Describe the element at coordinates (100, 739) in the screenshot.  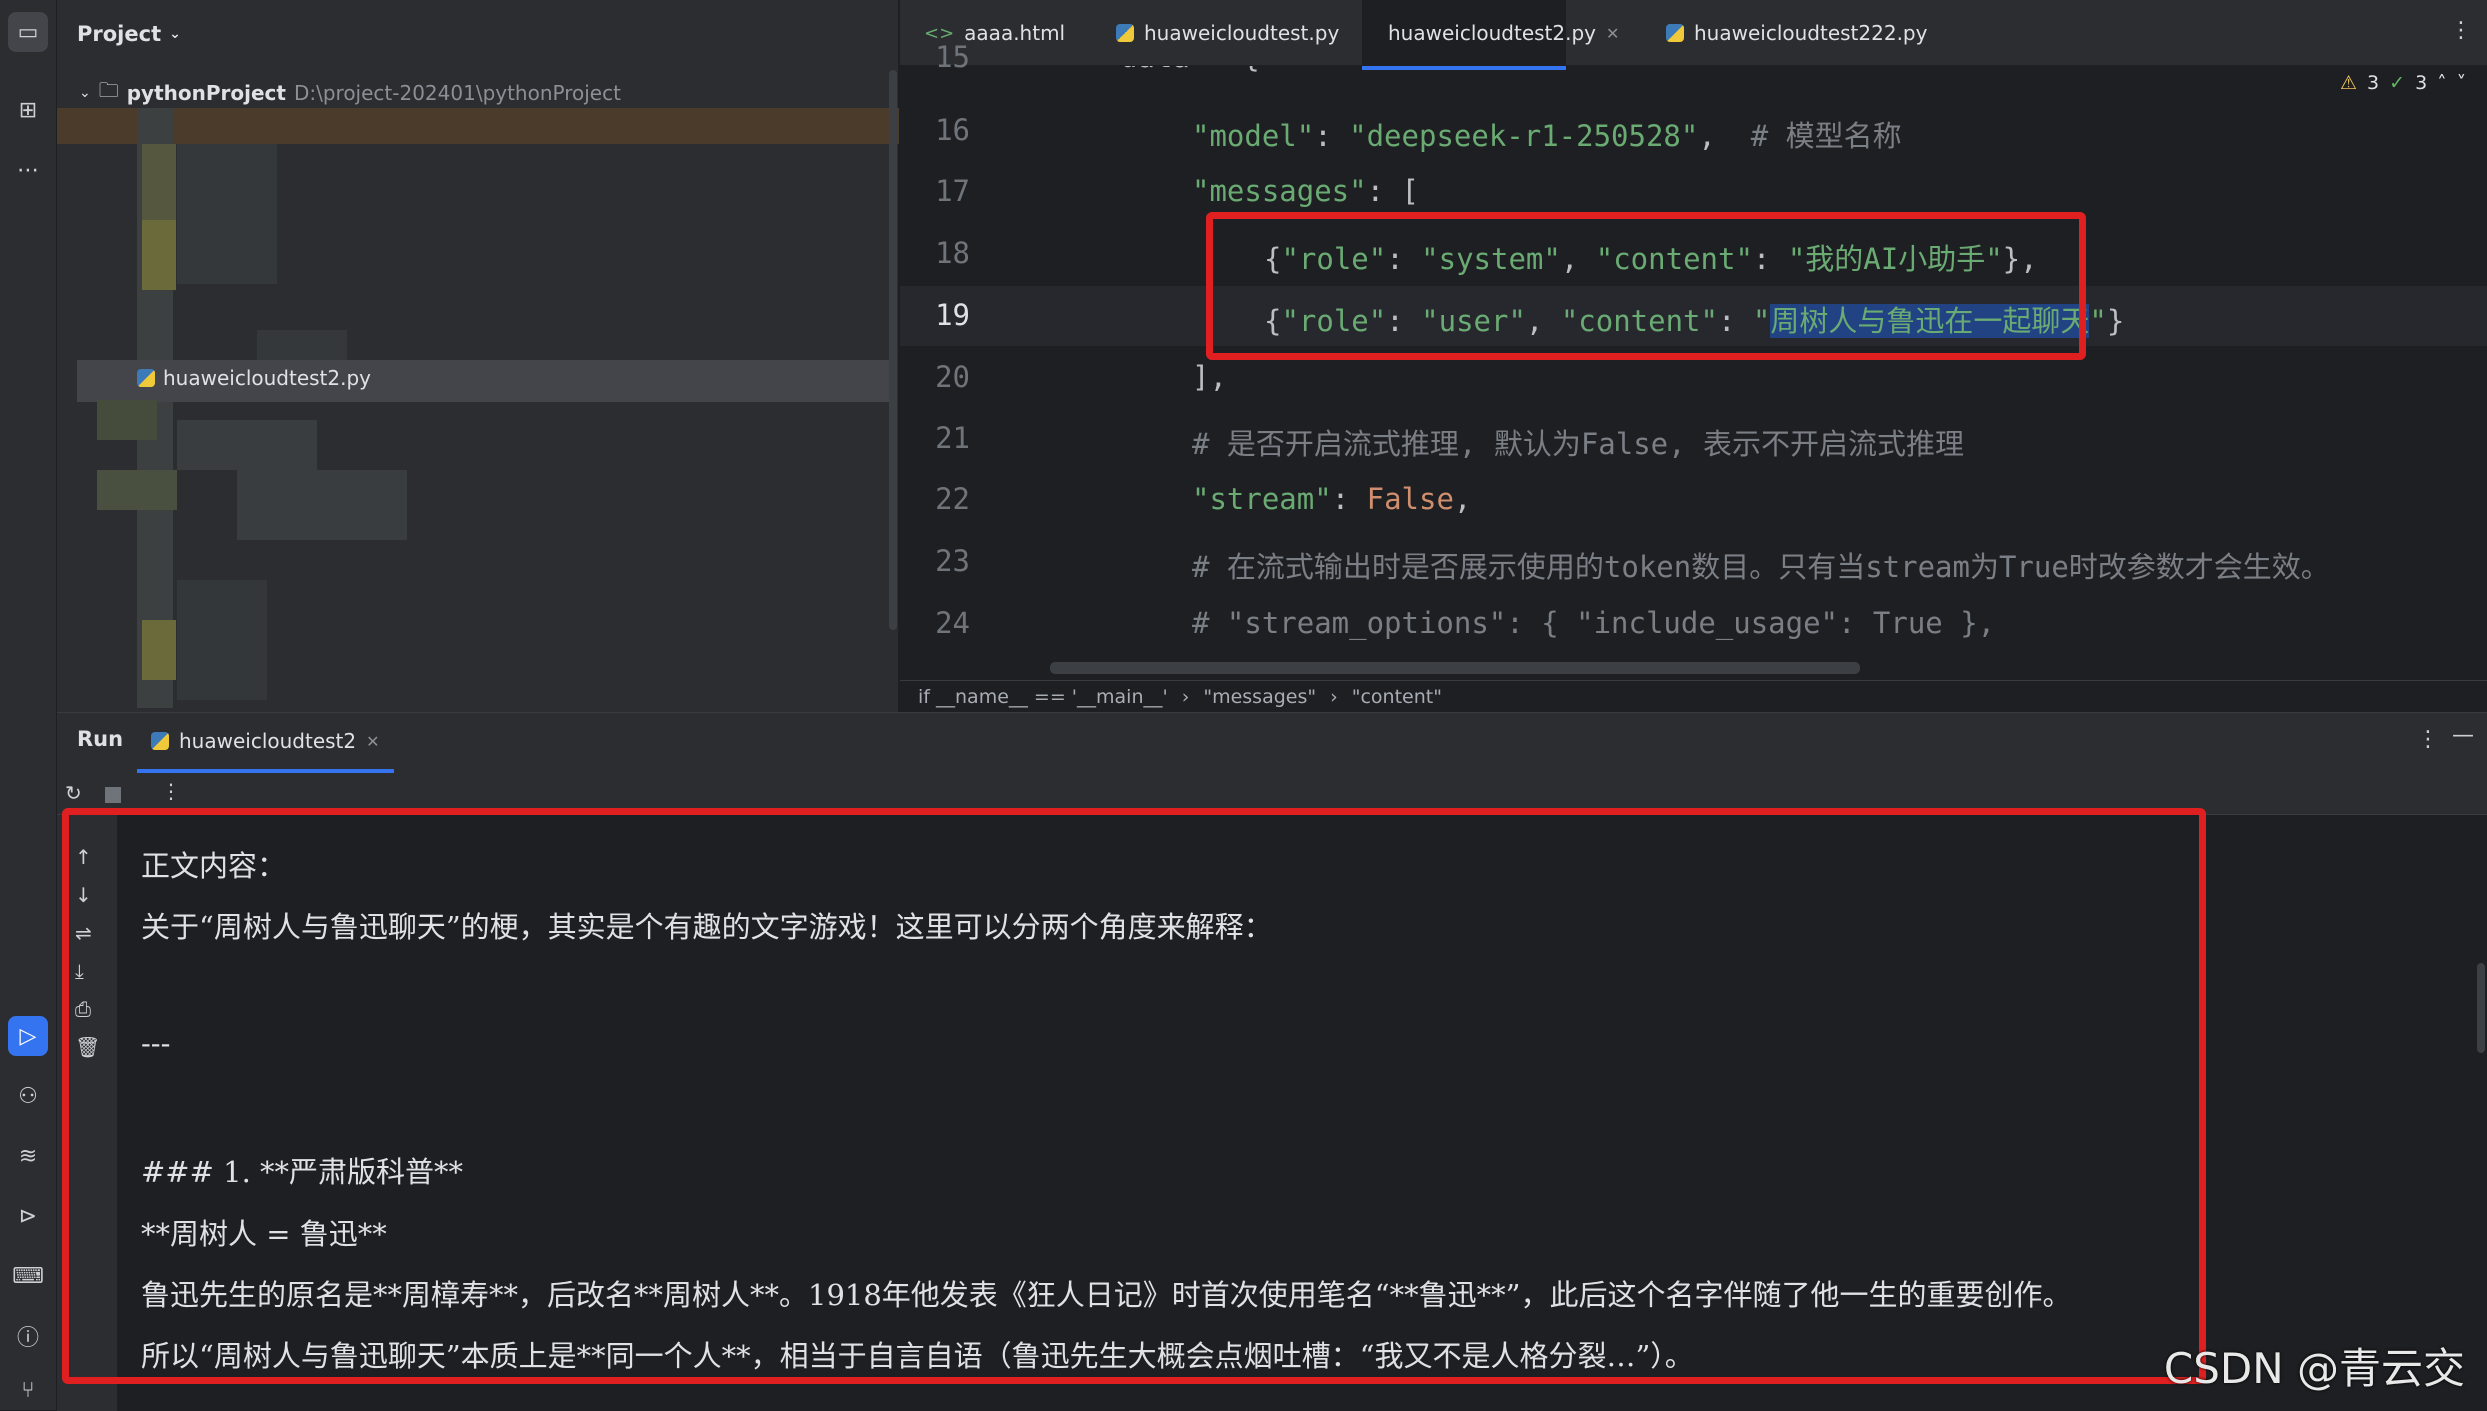
I see `run-title: Run` at that location.